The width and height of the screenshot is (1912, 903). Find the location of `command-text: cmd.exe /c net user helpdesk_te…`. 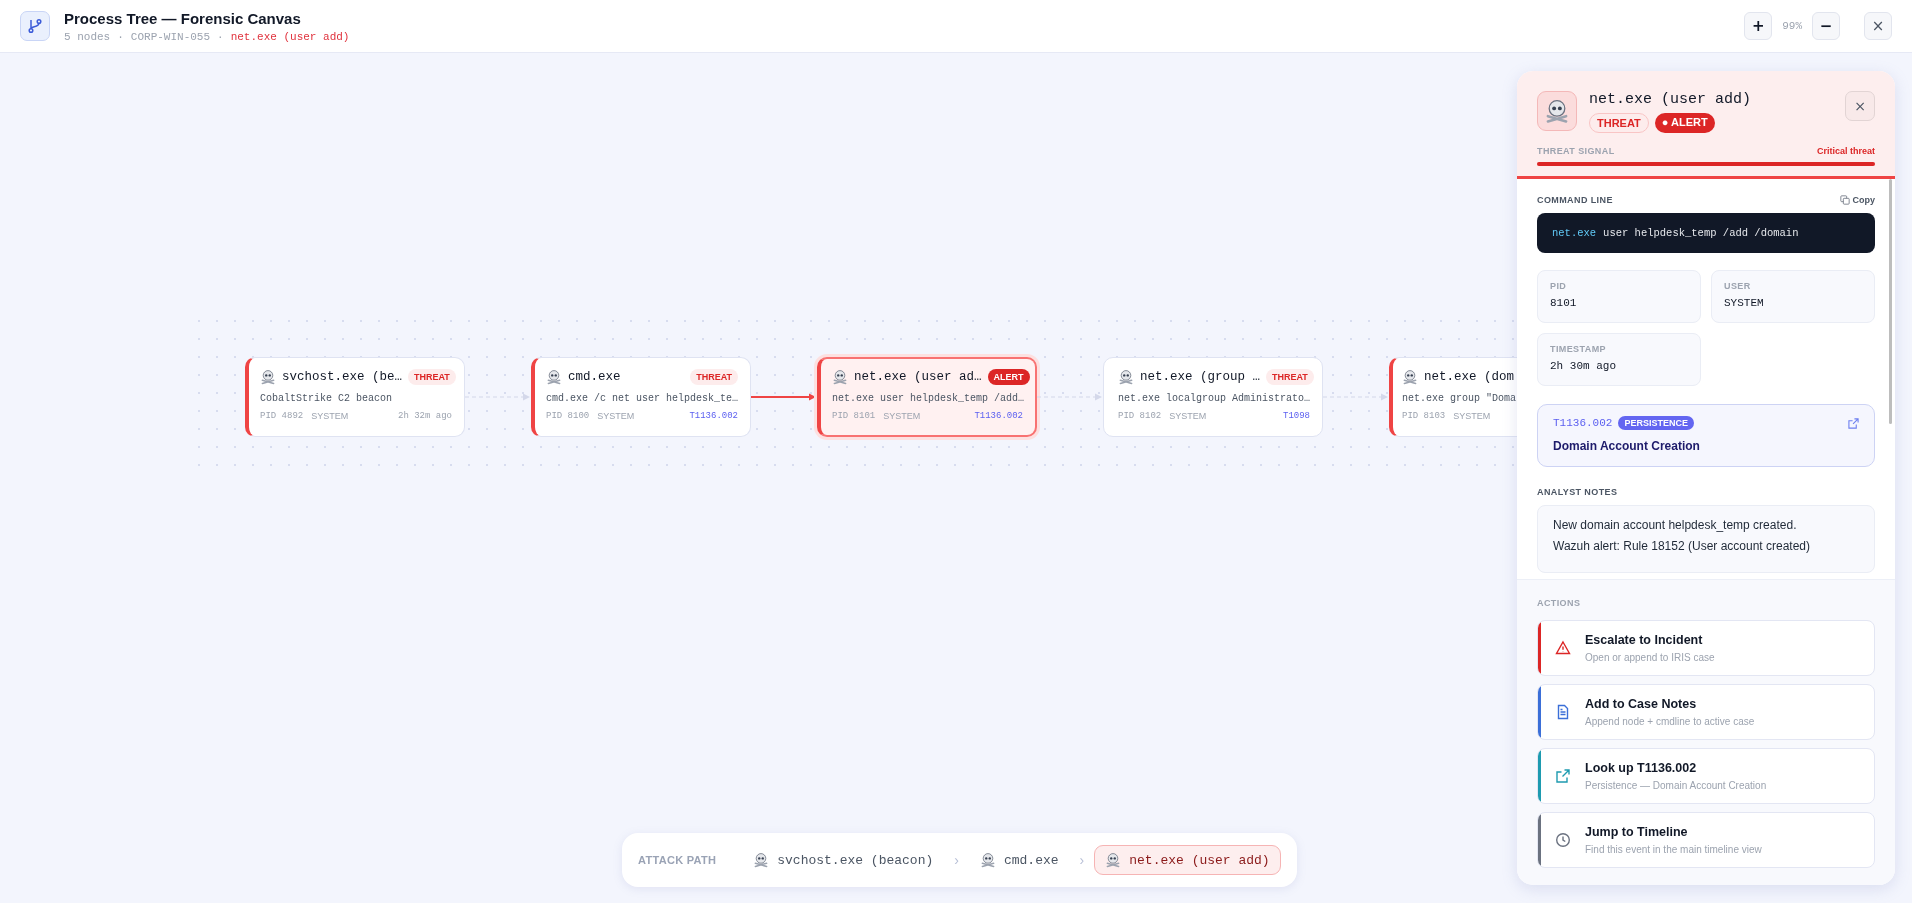

command-text: cmd.exe /c net user helpdesk_te… is located at coordinates (642, 398).